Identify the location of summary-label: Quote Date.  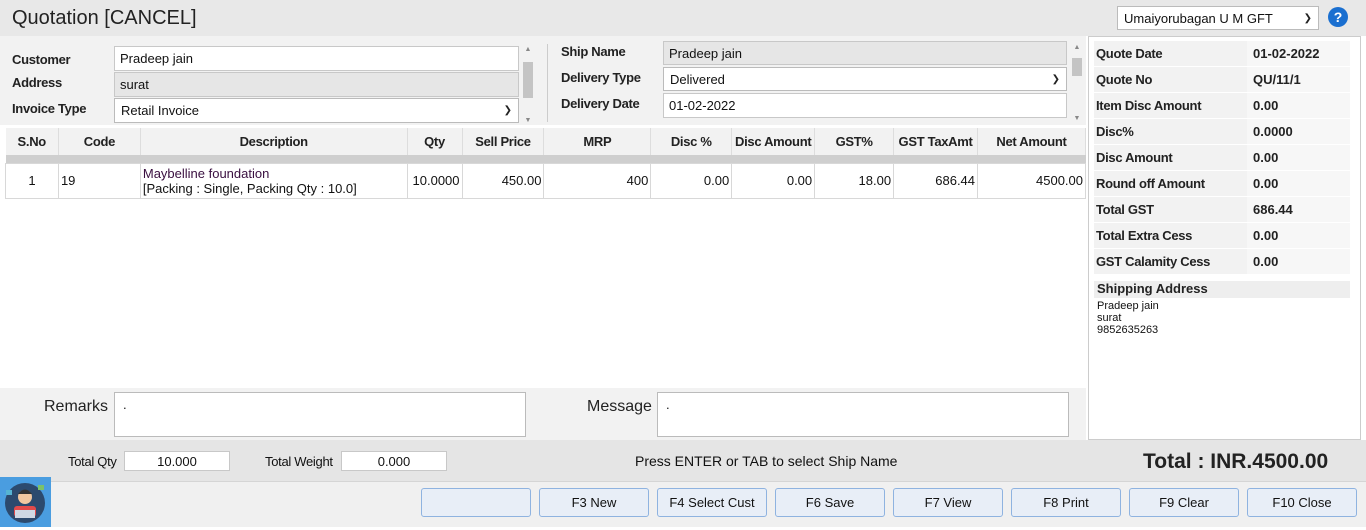
(1129, 53).